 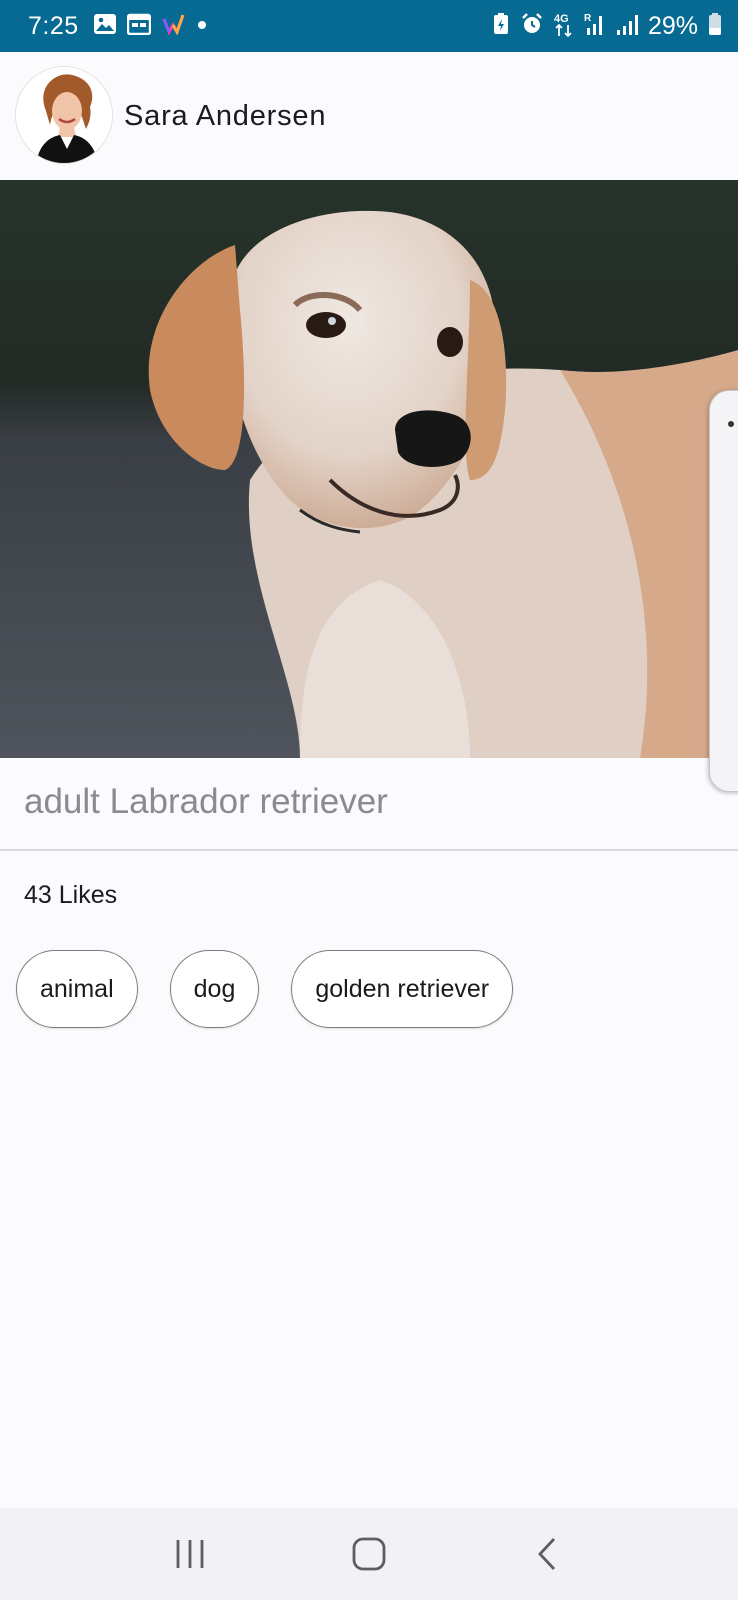 What do you see at coordinates (173, 26) in the screenshot?
I see `app-icon` at bounding box center [173, 26].